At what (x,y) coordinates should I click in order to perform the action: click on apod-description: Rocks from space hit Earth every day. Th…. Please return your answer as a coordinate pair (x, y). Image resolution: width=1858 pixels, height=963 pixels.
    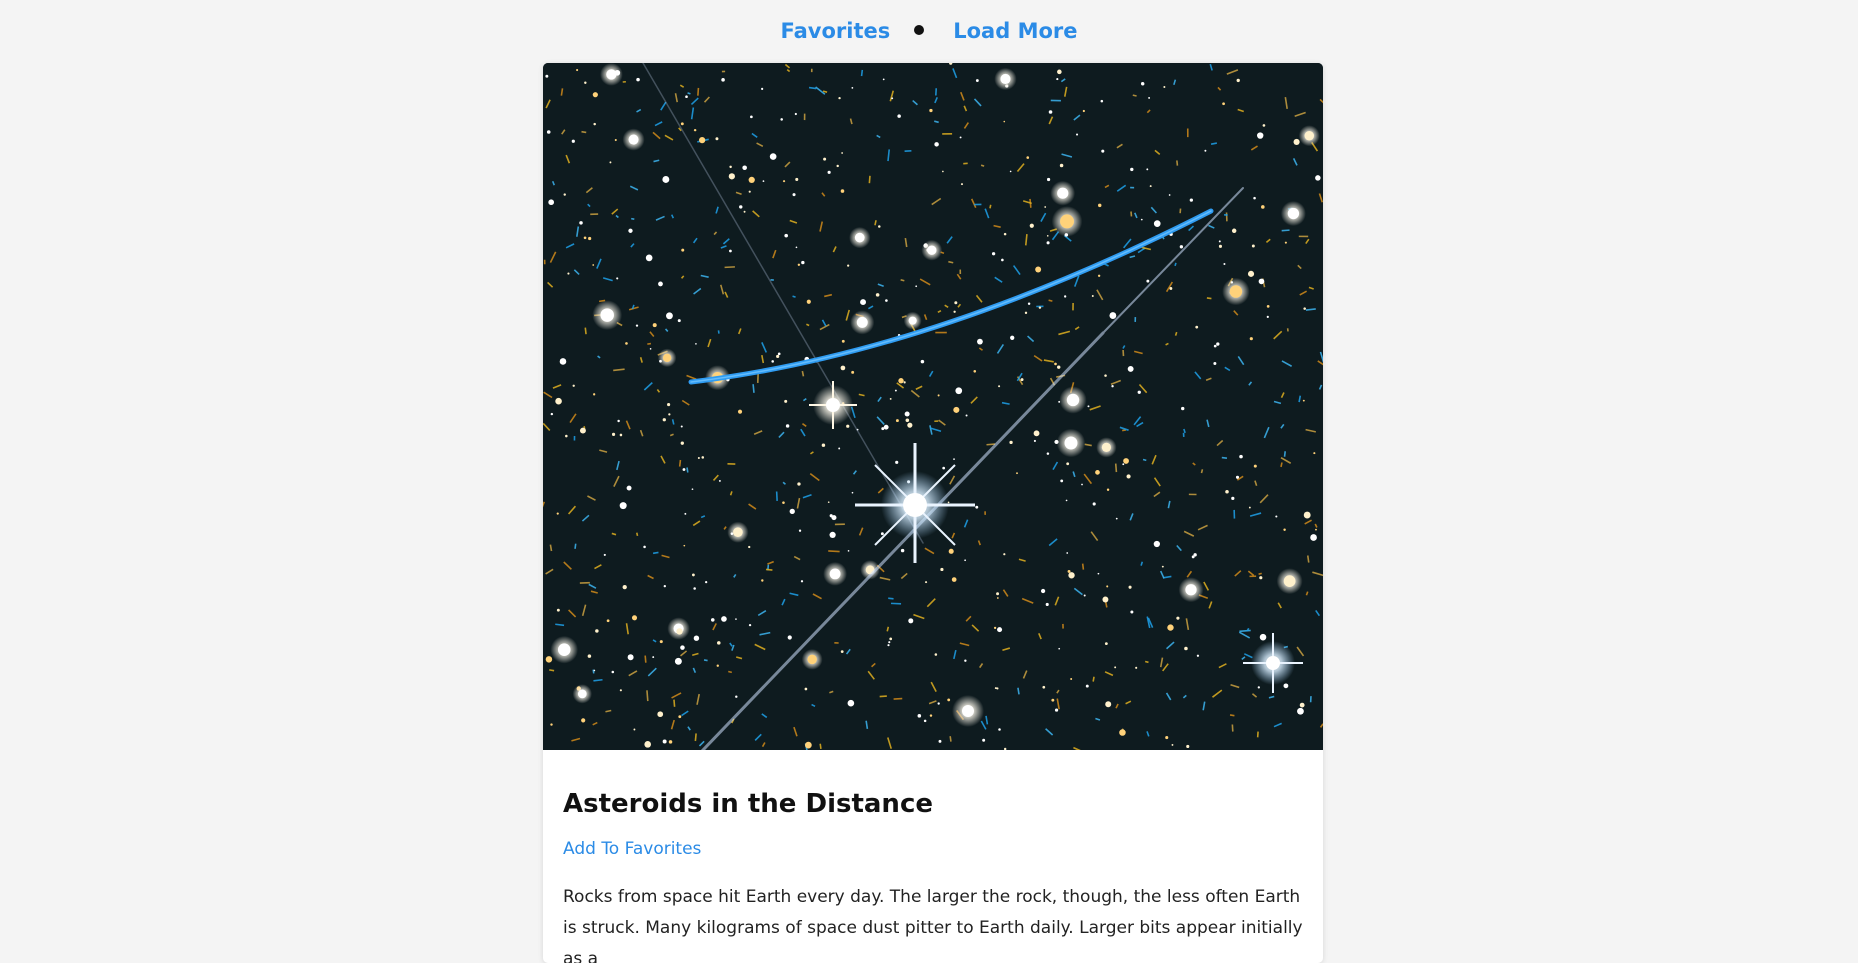
    Looking at the image, I should click on (933, 922).